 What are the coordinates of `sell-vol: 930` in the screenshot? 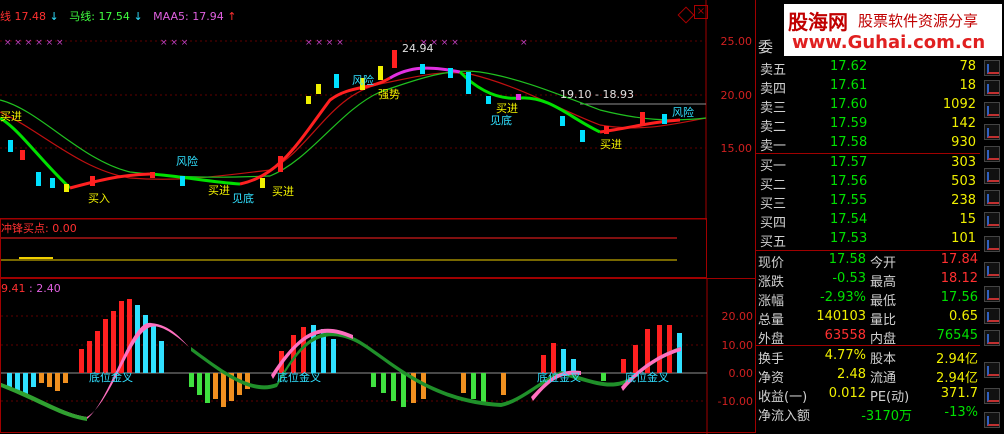 It's located at (963, 142).